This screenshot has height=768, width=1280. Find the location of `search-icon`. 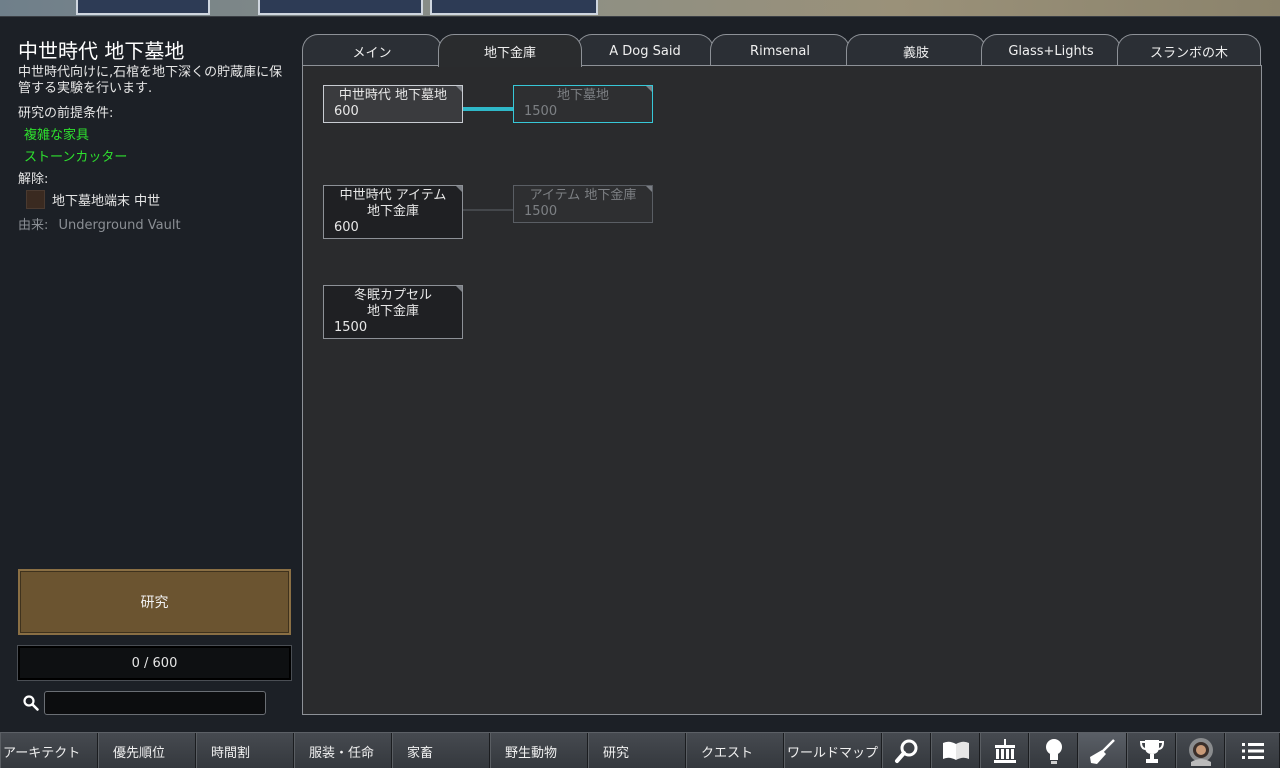

search-icon is located at coordinates (31, 703).